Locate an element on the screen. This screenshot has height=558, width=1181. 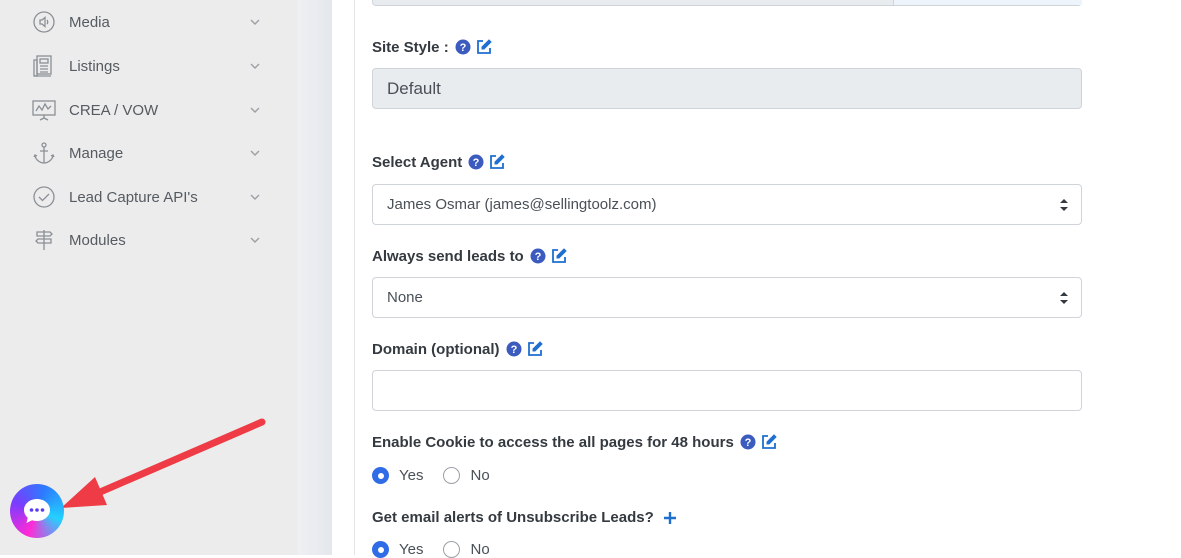
plus-icon is located at coordinates (670, 518).